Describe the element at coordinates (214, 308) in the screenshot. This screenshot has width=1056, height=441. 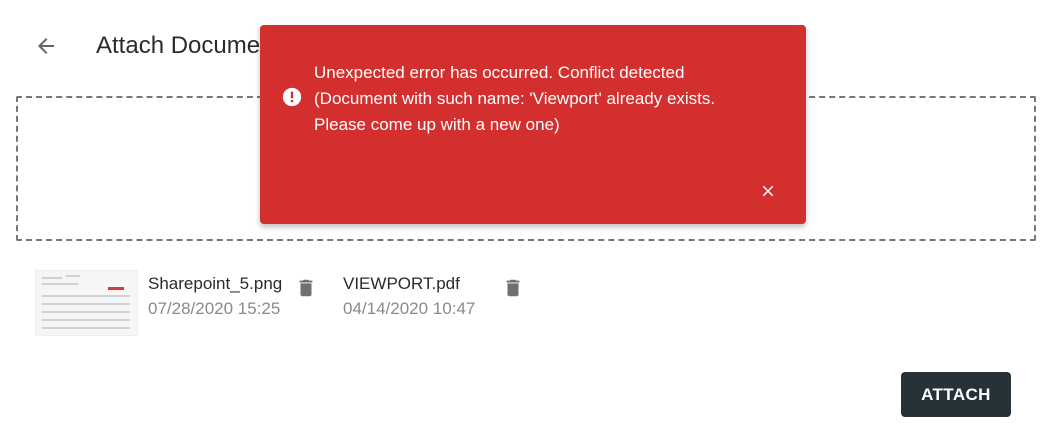
I see `file-date: 07/28/2020 15:25` at that location.